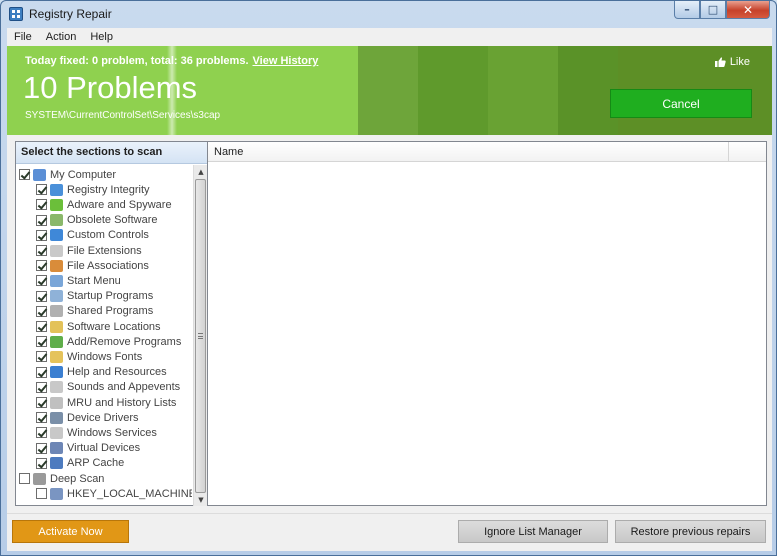 This screenshot has height=556, width=777. I want to click on results-column-header: Name, so click(487, 152).